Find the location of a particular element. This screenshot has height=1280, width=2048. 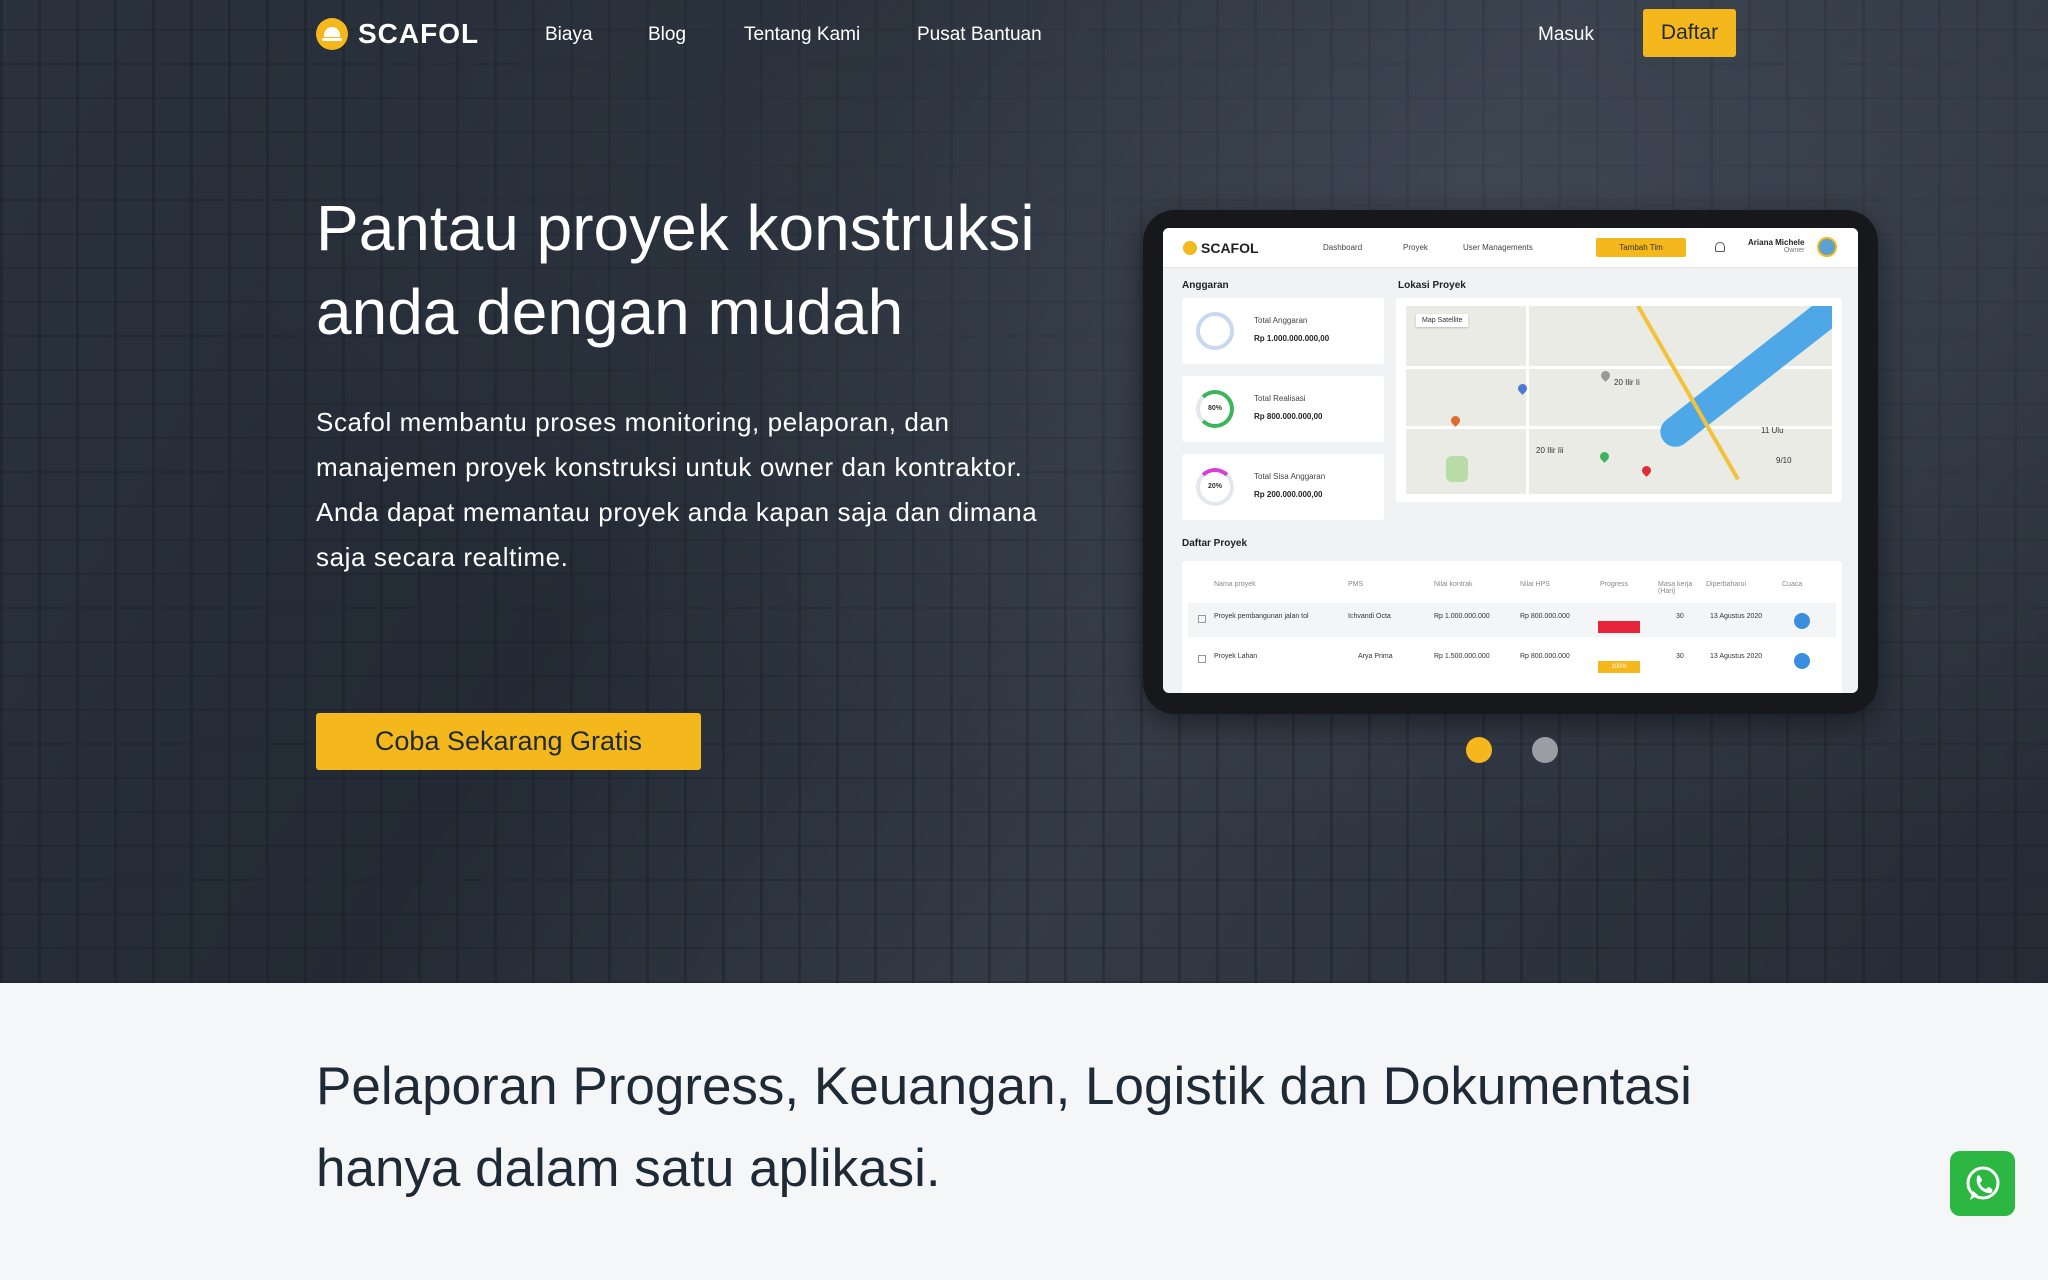

logo-text: SCAFOL is located at coordinates (419, 33).